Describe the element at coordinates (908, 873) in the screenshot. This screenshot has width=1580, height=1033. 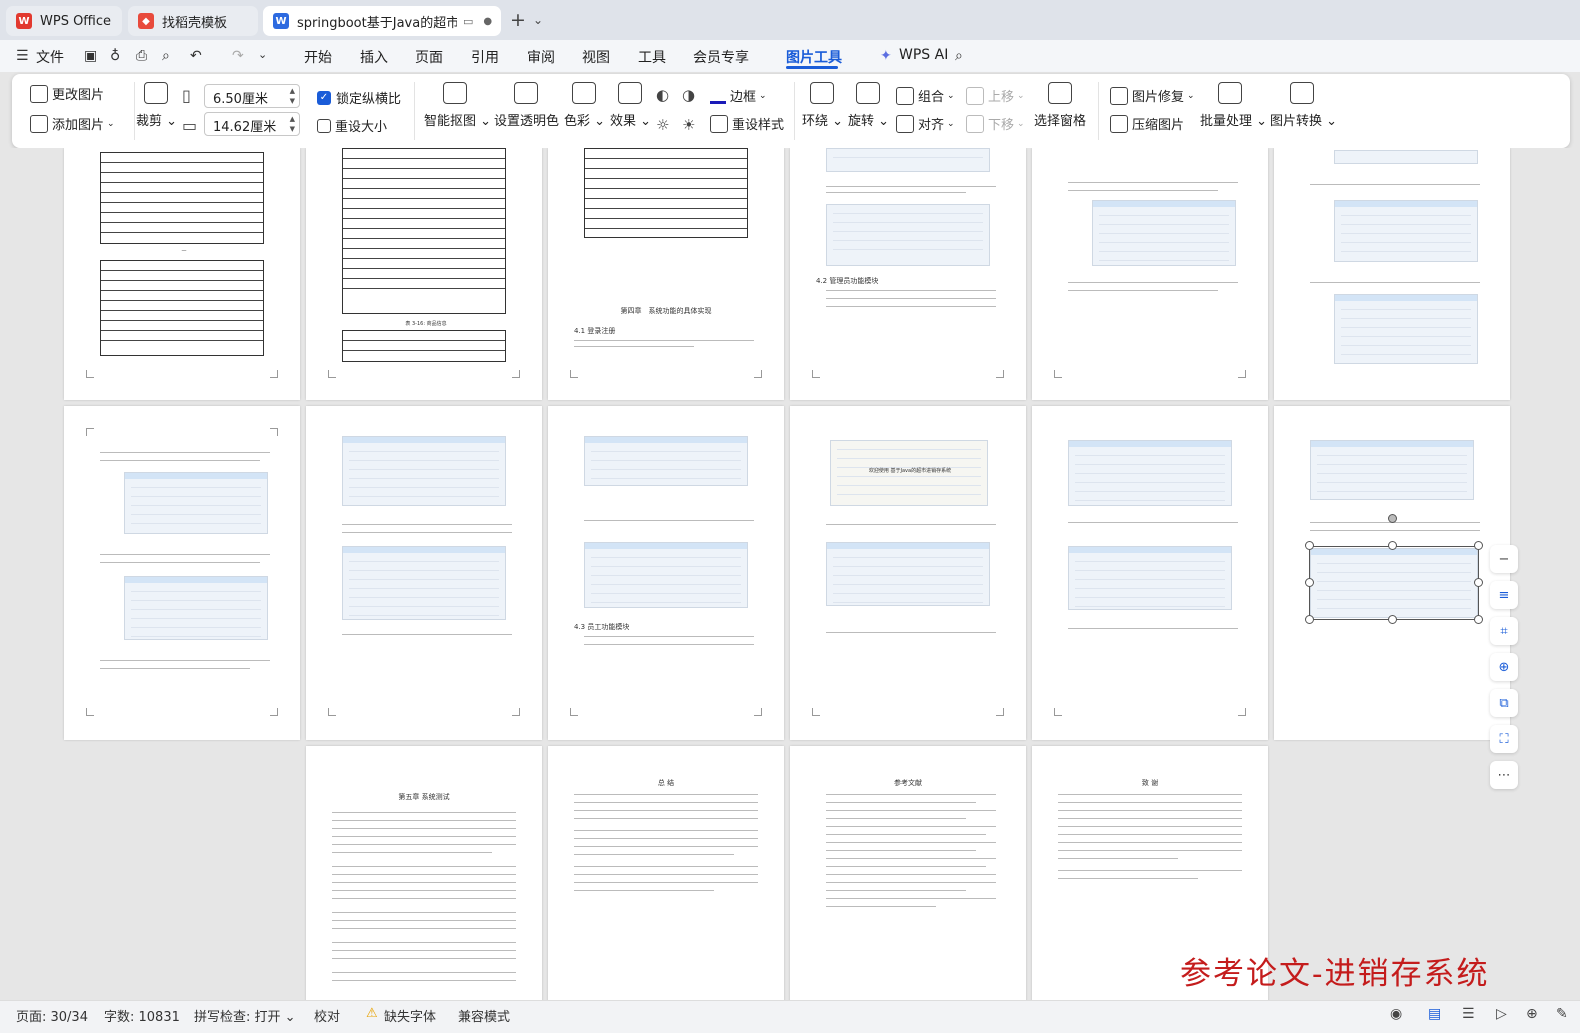
I see `page-thumbnail: 参考文献` at that location.